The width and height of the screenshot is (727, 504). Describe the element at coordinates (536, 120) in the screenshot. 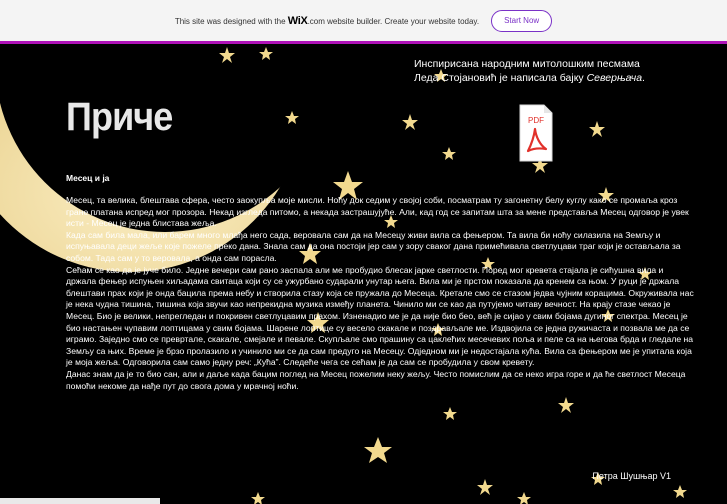

I see `pdf-label: PDF` at that location.